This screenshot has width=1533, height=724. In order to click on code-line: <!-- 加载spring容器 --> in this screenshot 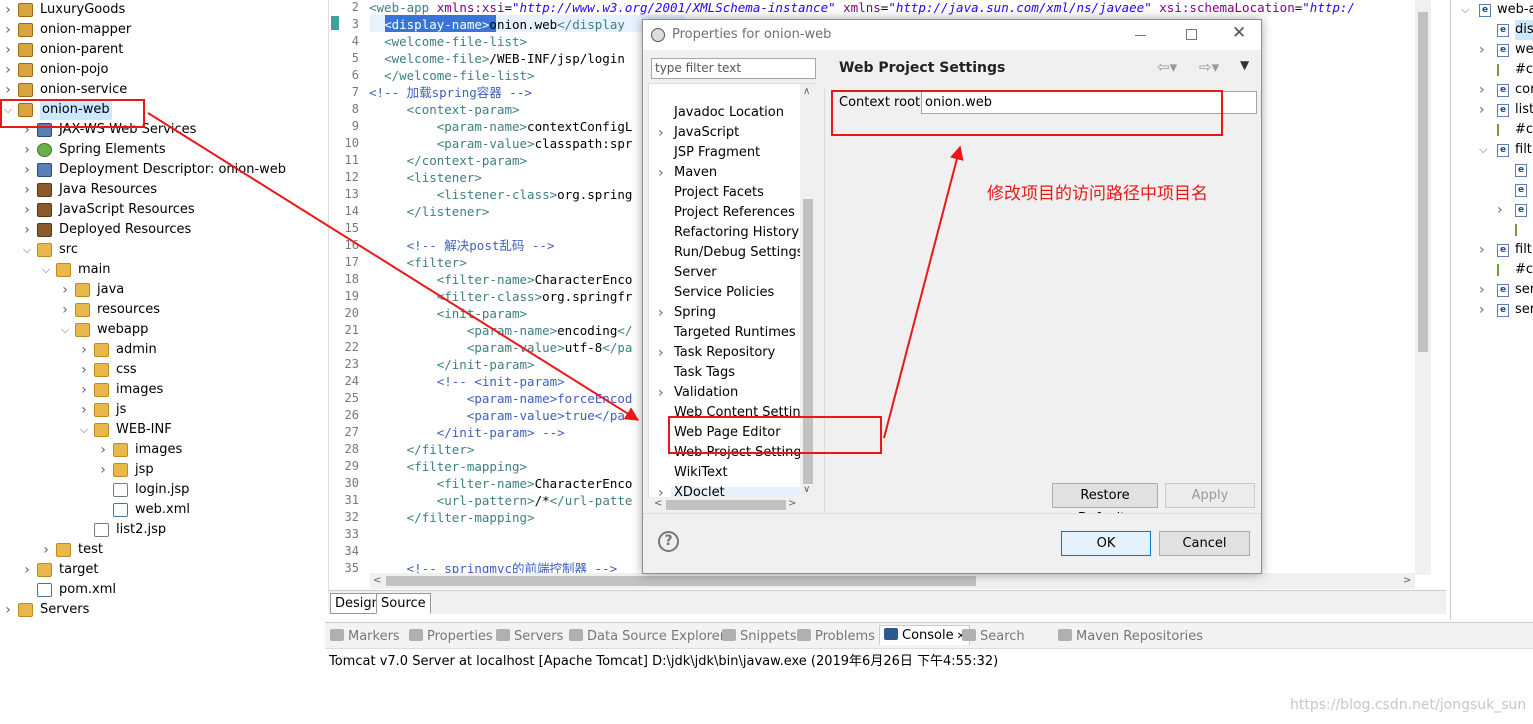, I will do `click(450, 92)`.